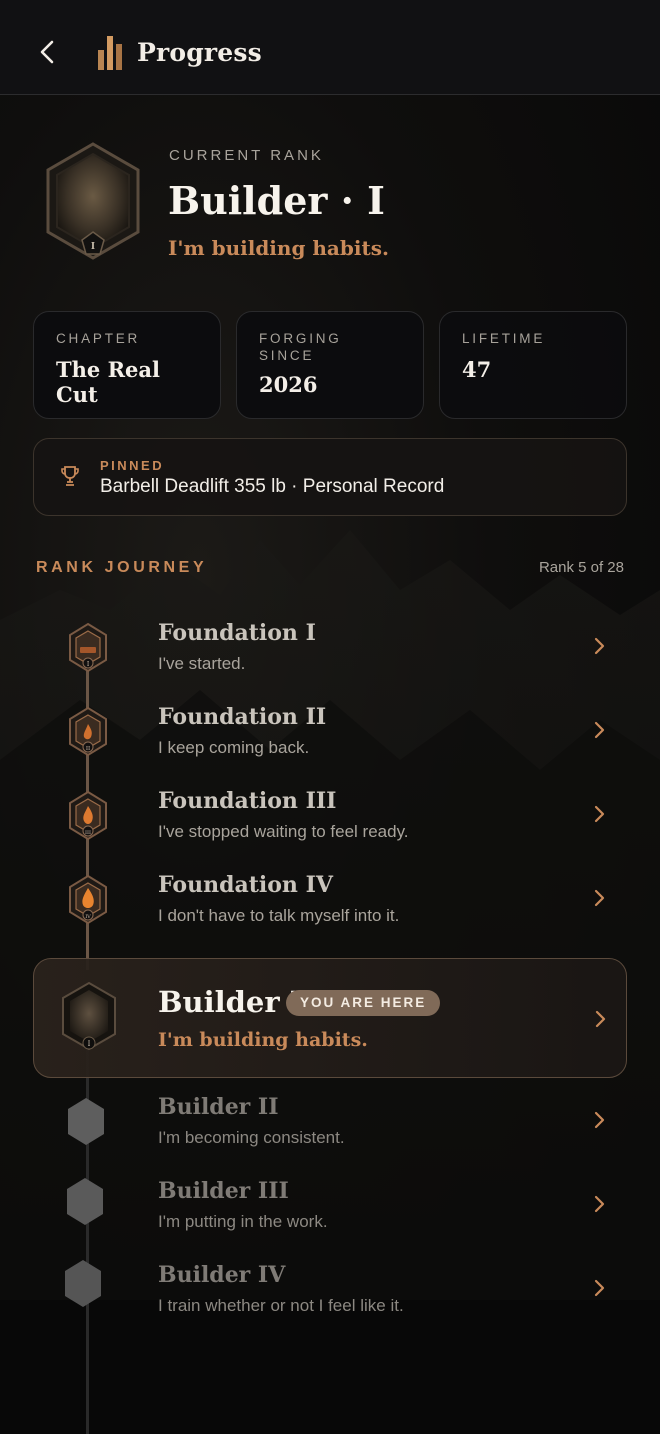 The image size is (660, 1434). What do you see at coordinates (98, 338) in the screenshot?
I see `chapter-label: CHAPTER` at bounding box center [98, 338].